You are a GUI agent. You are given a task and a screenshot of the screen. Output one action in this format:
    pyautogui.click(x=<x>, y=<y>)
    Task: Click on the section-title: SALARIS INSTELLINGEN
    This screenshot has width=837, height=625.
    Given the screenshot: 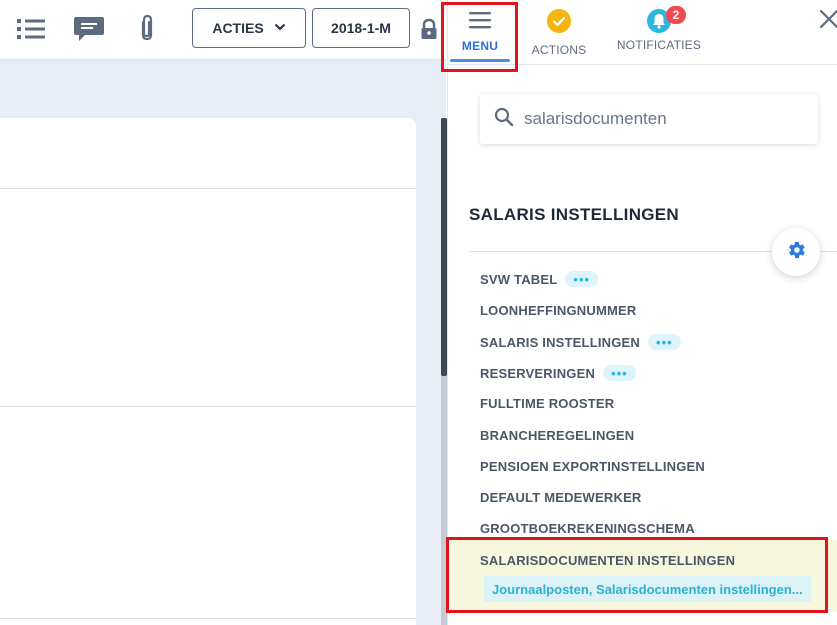 What is the action you would take?
    pyautogui.click(x=574, y=214)
    